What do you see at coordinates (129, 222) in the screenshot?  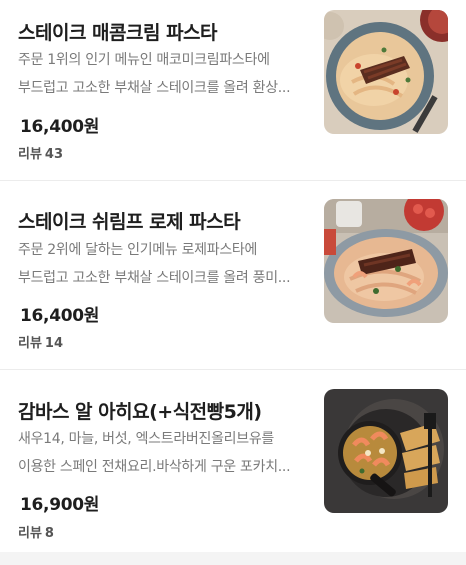 I see `menu-item-name: 스테이크 쉬림프 로제 파스타` at bounding box center [129, 222].